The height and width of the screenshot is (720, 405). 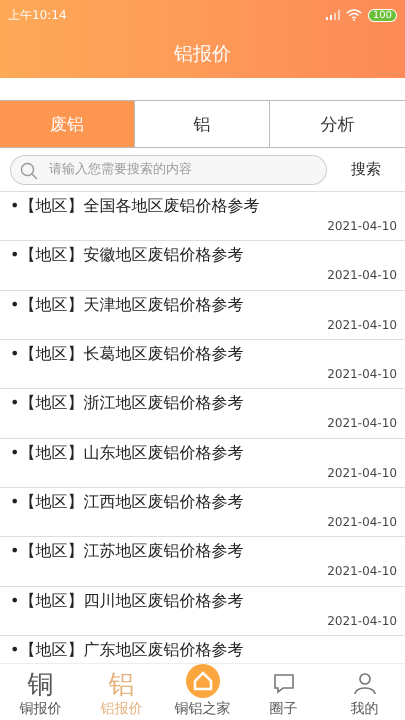 I want to click on item-title: •【地区】江苏地区废铝价格参考, so click(x=127, y=551).